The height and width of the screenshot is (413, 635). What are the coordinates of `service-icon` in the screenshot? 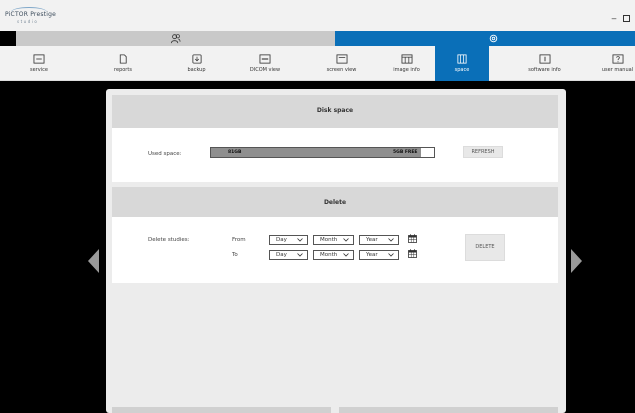 It's located at (39, 59).